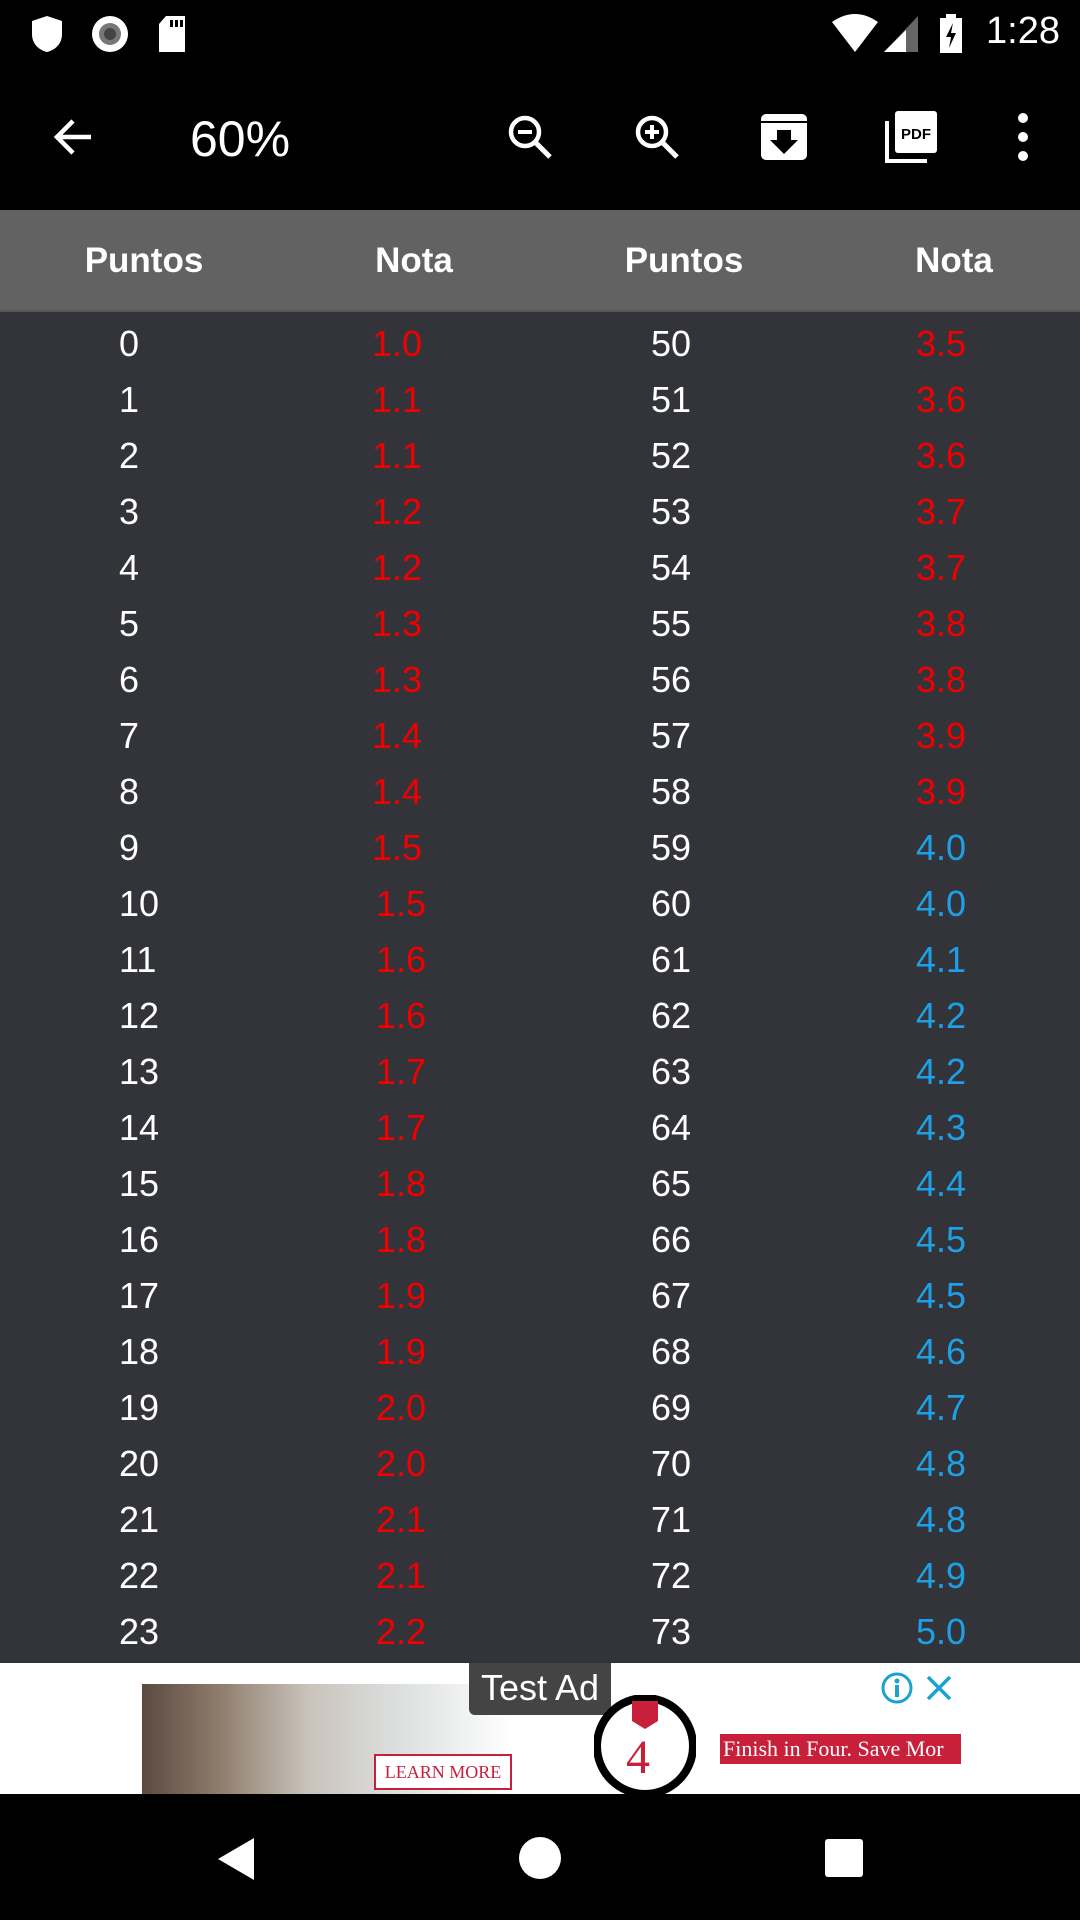 This screenshot has width=1080, height=1920. I want to click on table-row: 15 1.8 65 4.4, so click(540, 1184).